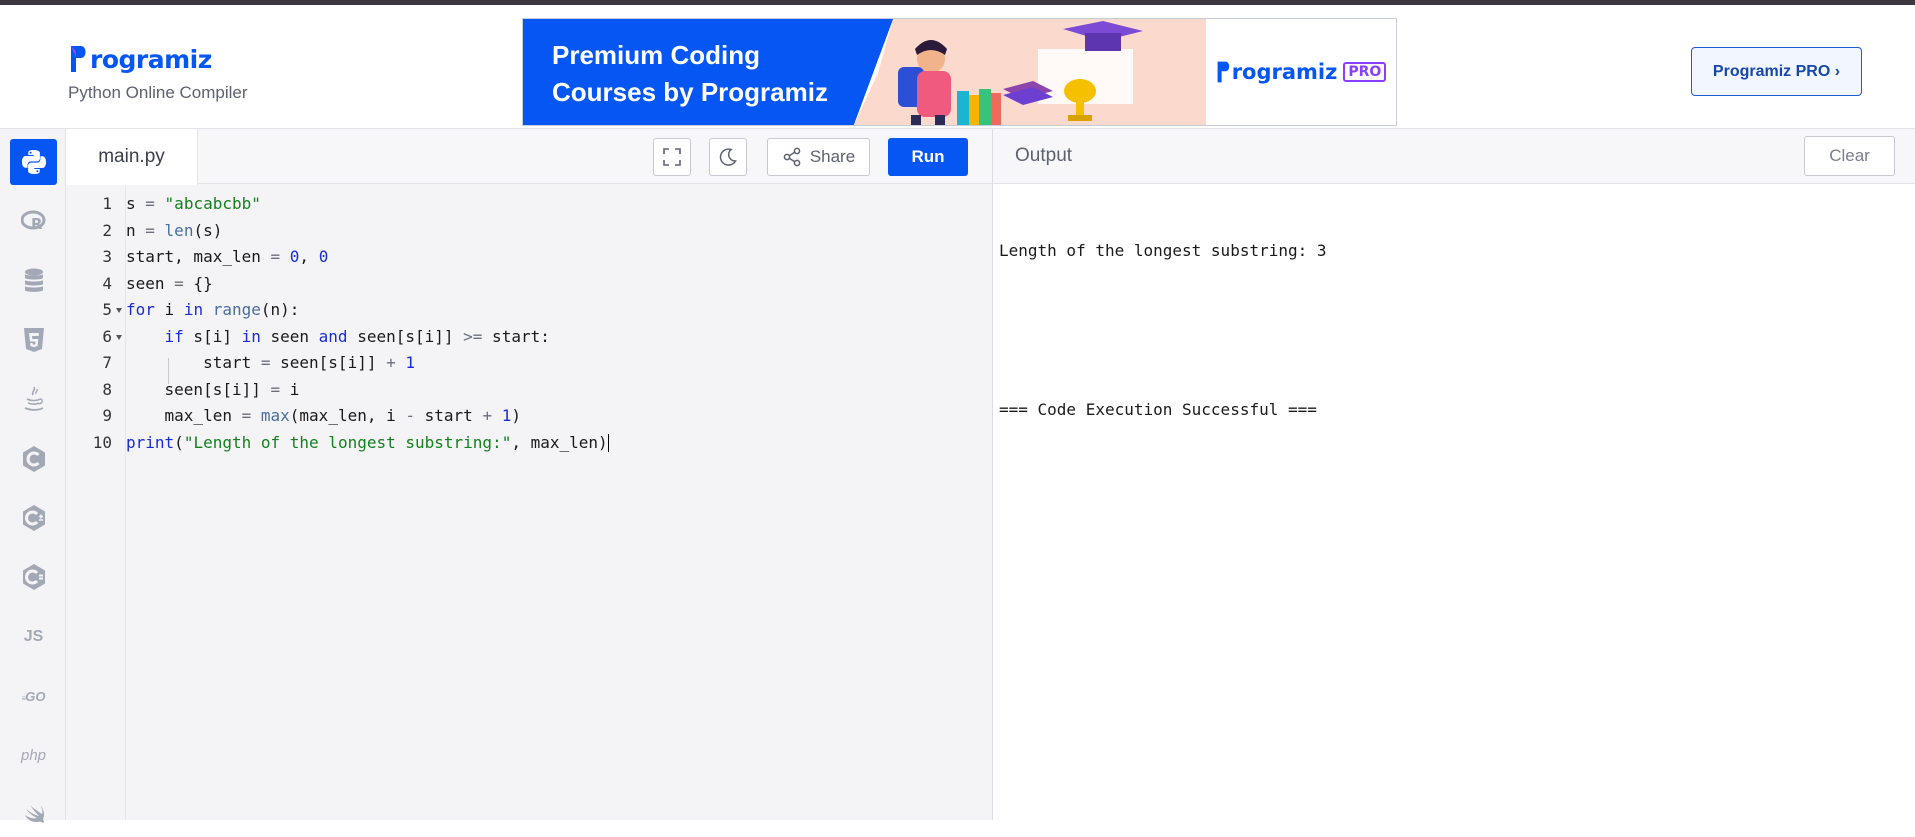 The image size is (1915, 837). I want to click on language-sidebar: R JS ≡GO php, so click(33, 476).